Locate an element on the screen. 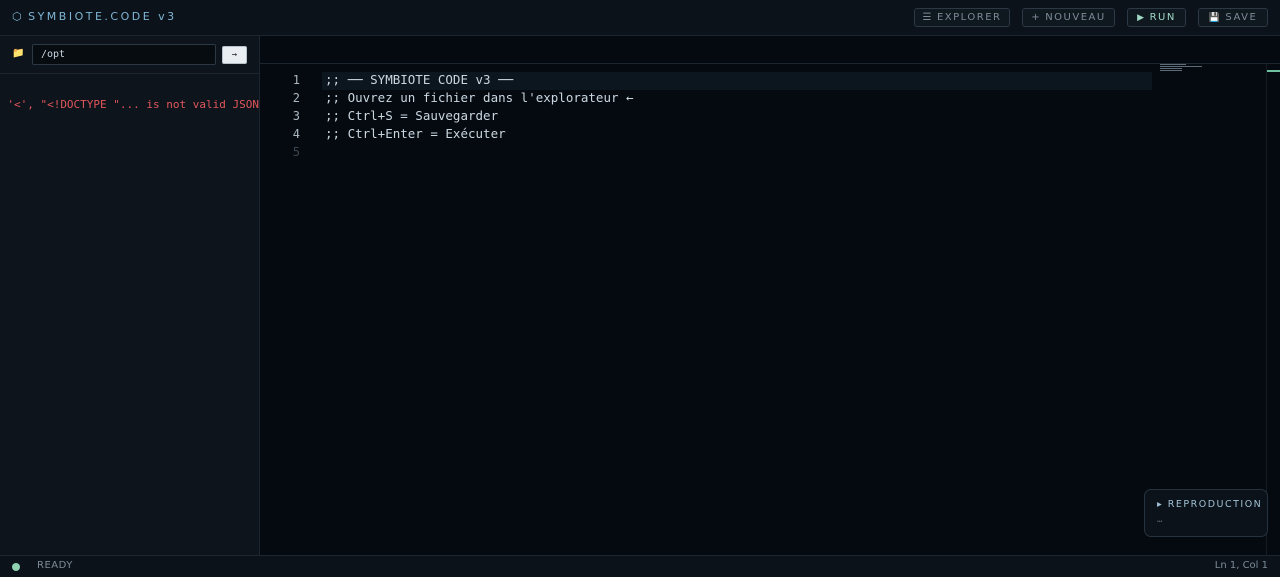 Image resolution: width=1280 pixels, height=577 pixels. menu-icon: ☰ is located at coordinates (927, 17).